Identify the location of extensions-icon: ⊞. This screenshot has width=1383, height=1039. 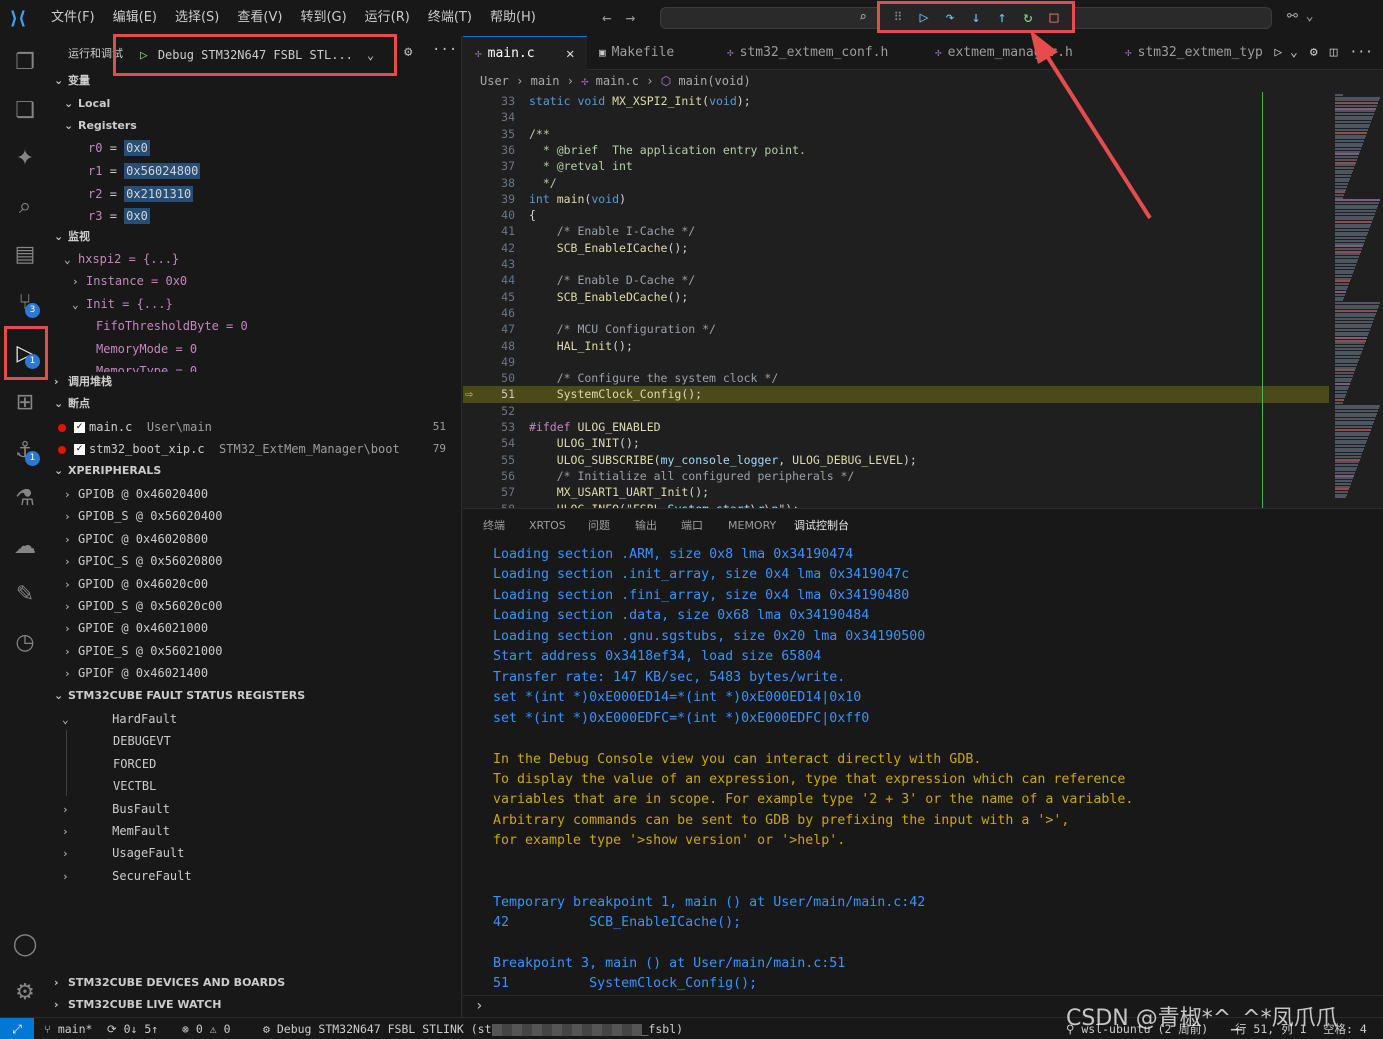
(25, 402).